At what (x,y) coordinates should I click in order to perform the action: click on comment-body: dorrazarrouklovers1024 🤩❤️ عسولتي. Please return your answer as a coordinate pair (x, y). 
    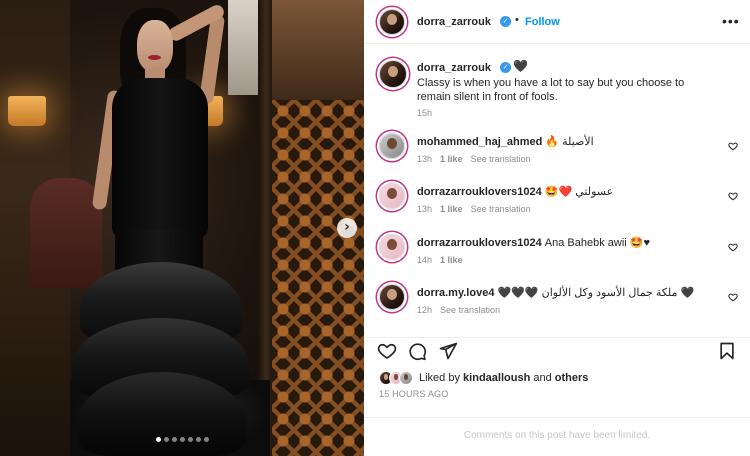
    Looking at the image, I should click on (515, 191).